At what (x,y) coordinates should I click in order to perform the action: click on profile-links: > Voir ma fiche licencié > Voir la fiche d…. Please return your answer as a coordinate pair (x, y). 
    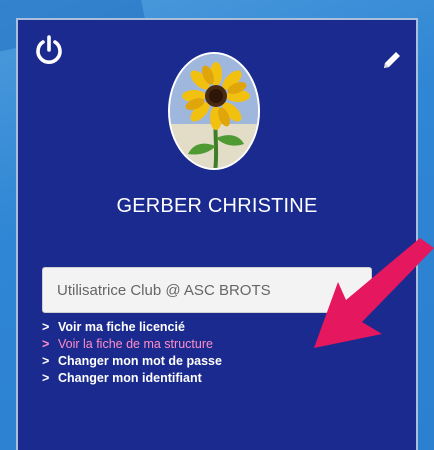
    Looking at the image, I should click on (192, 353).